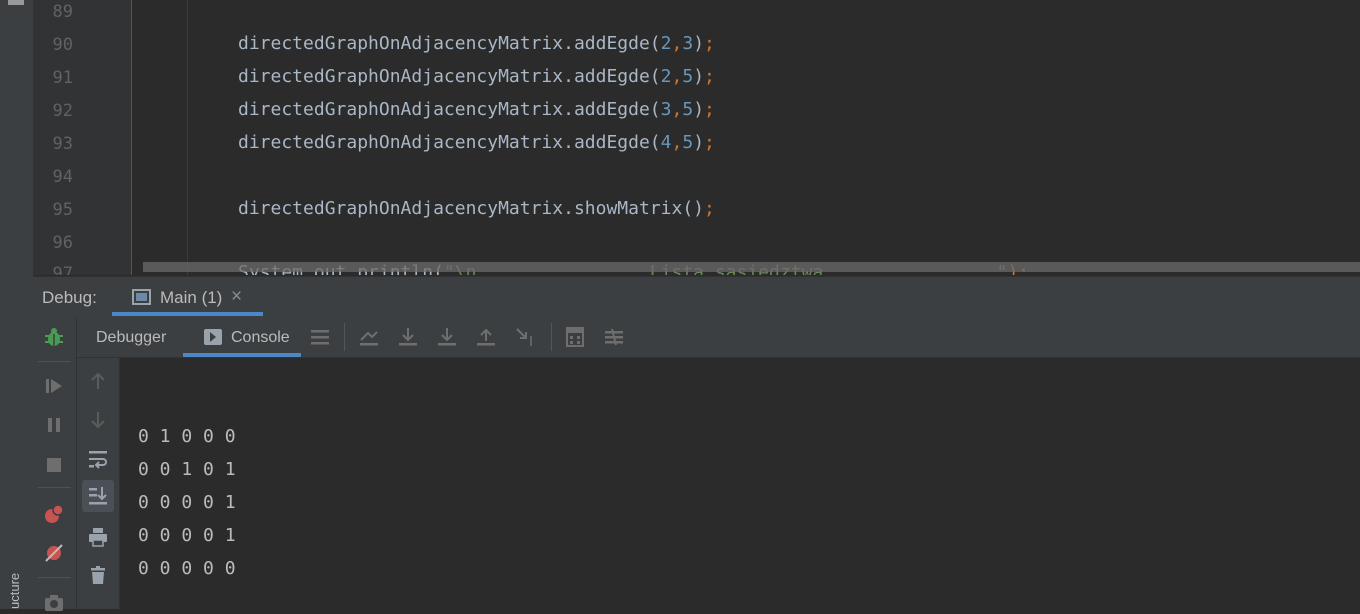 The image size is (1360, 614). What do you see at coordinates (98, 420) in the screenshot?
I see `arrow-down-icon` at bounding box center [98, 420].